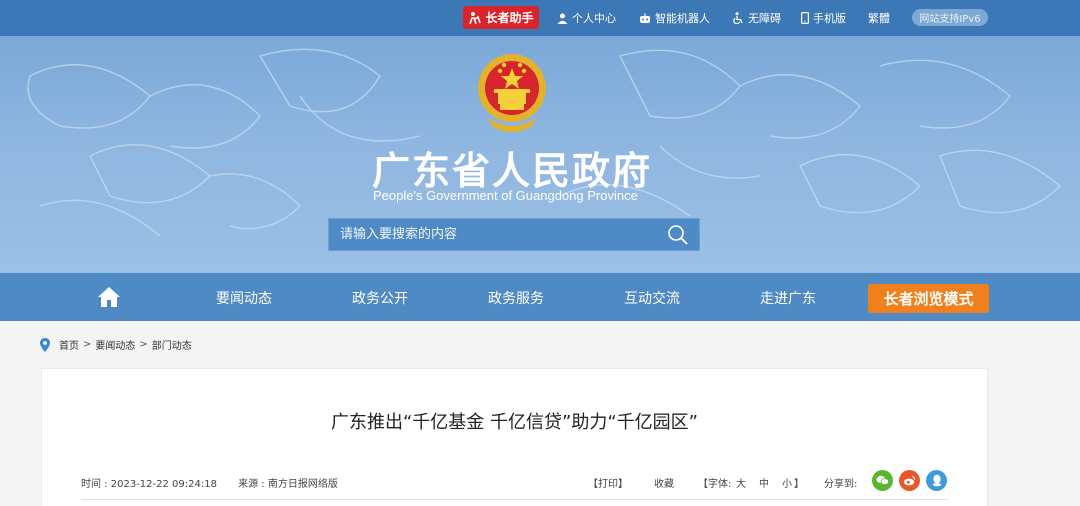 This screenshot has width=1080, height=506. I want to click on breadcrumb-news: 要闻动态, so click(115, 344).